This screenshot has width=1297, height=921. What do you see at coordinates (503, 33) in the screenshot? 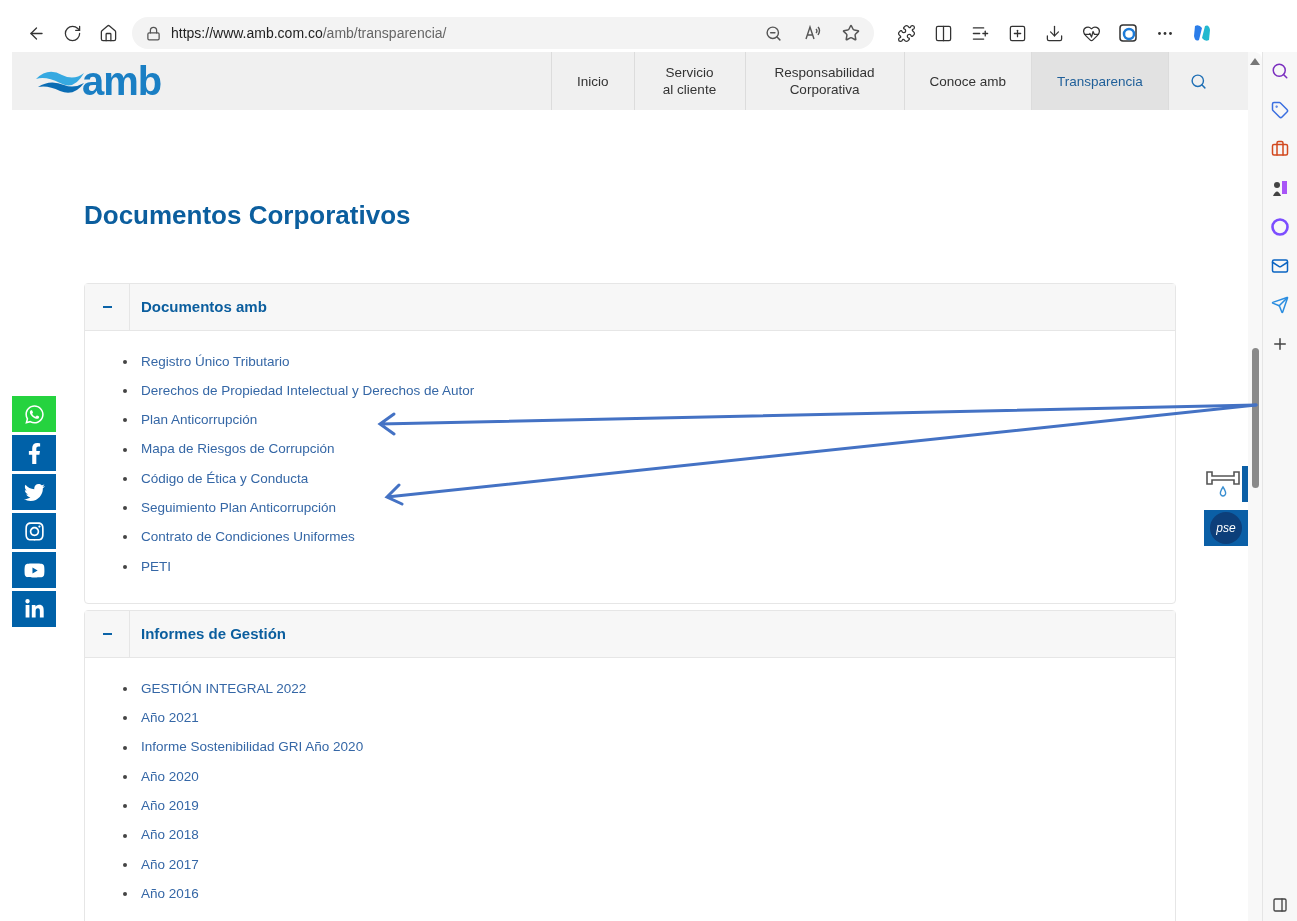
I see `address-bar: https://www.amb.com.co/amb/transparencia/` at bounding box center [503, 33].